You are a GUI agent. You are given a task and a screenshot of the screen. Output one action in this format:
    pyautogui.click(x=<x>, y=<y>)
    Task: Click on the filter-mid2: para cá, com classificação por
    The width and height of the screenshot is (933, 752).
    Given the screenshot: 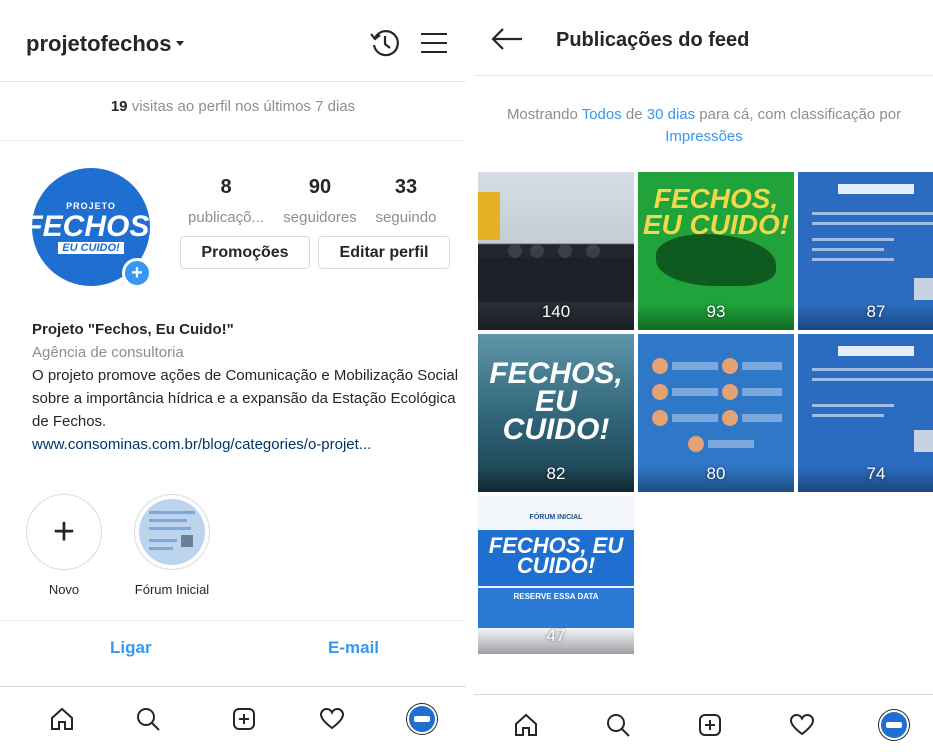 What is the action you would take?
    pyautogui.click(x=798, y=114)
    